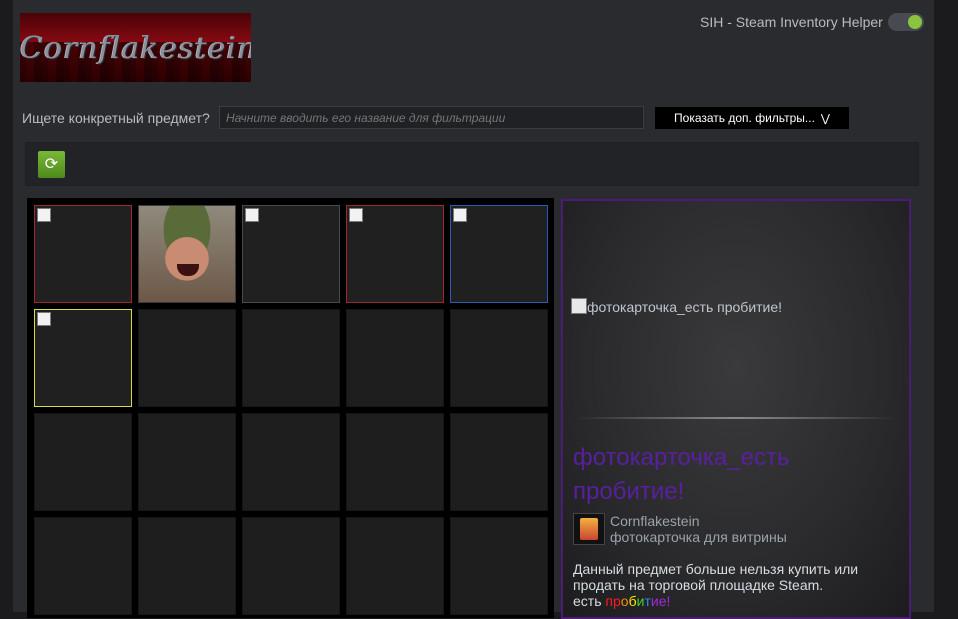 This screenshot has width=958, height=619. What do you see at coordinates (685, 307) in the screenshot?
I see `item-image-alt: фотокарточка_есть пробитие!` at bounding box center [685, 307].